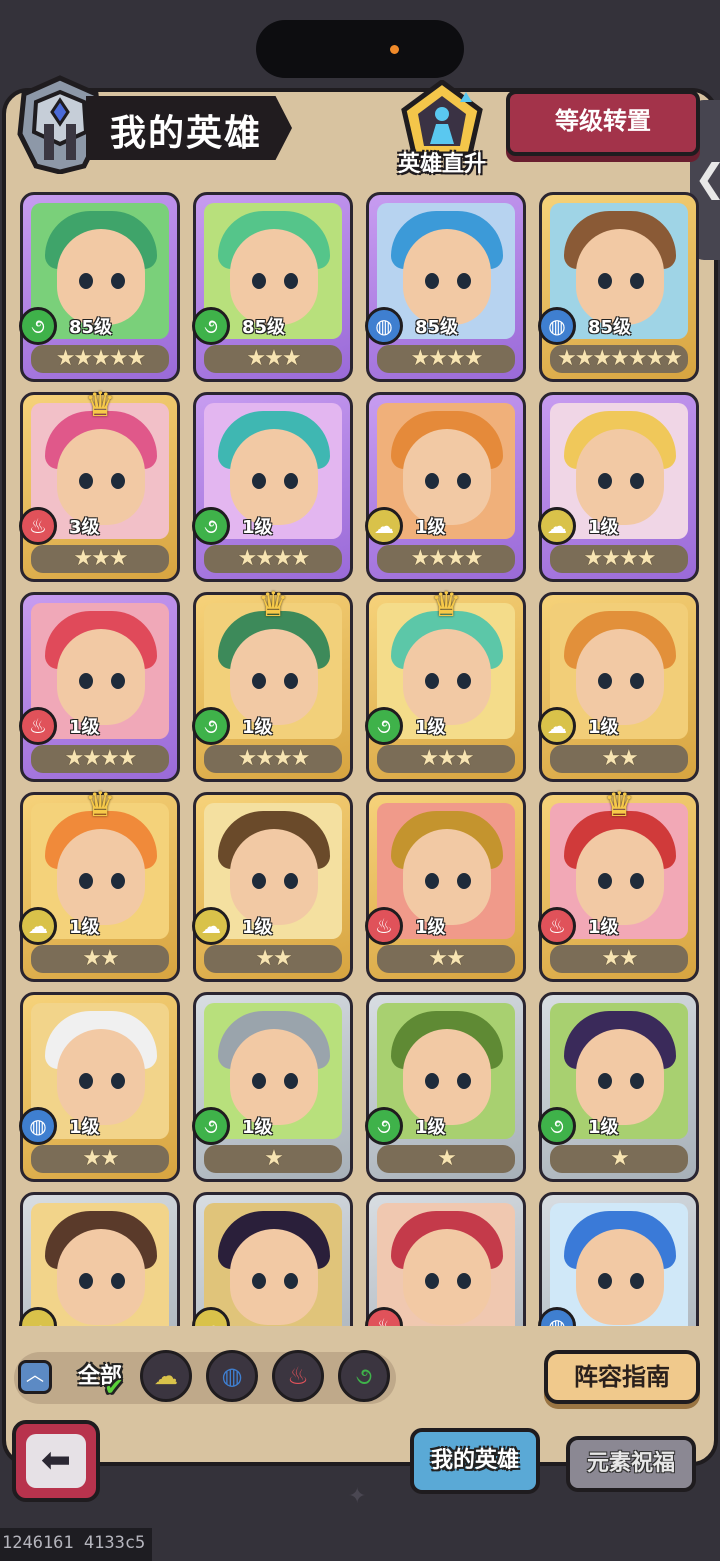 The width and height of the screenshot is (720, 1561). I want to click on hero-ascend-icon, so click(442, 118).